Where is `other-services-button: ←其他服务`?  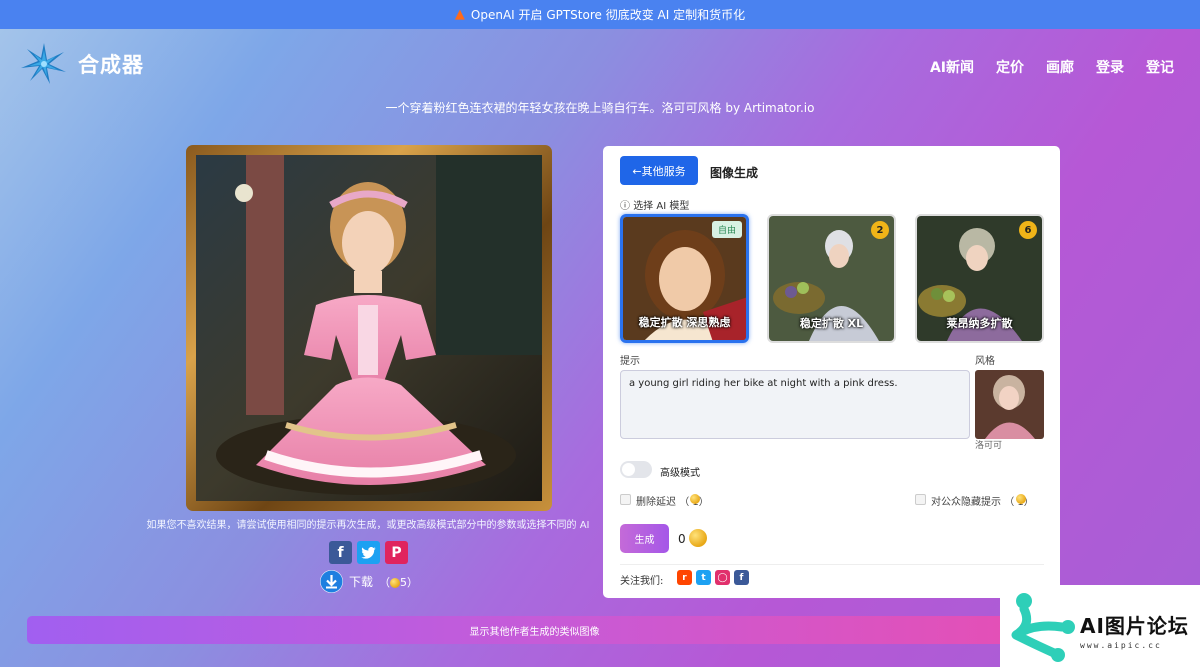
other-services-button: ←其他服务 is located at coordinates (659, 170).